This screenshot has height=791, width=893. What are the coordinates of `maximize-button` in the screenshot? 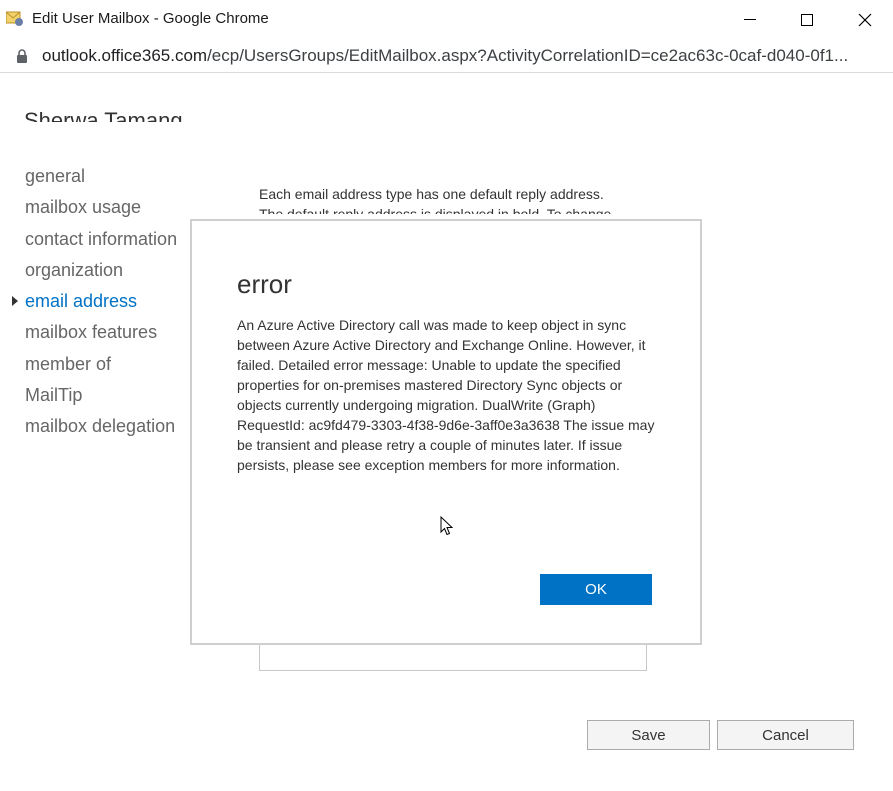 It's located at (806, 20).